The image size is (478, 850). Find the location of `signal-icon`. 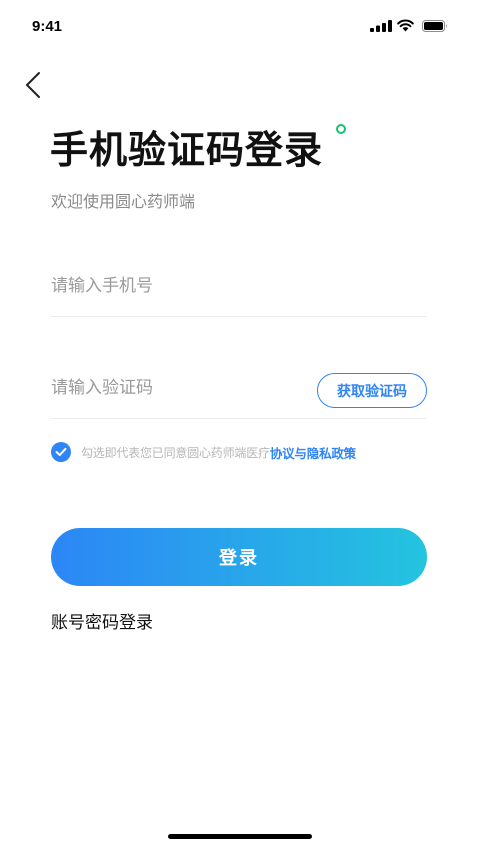

signal-icon is located at coordinates (381, 26).